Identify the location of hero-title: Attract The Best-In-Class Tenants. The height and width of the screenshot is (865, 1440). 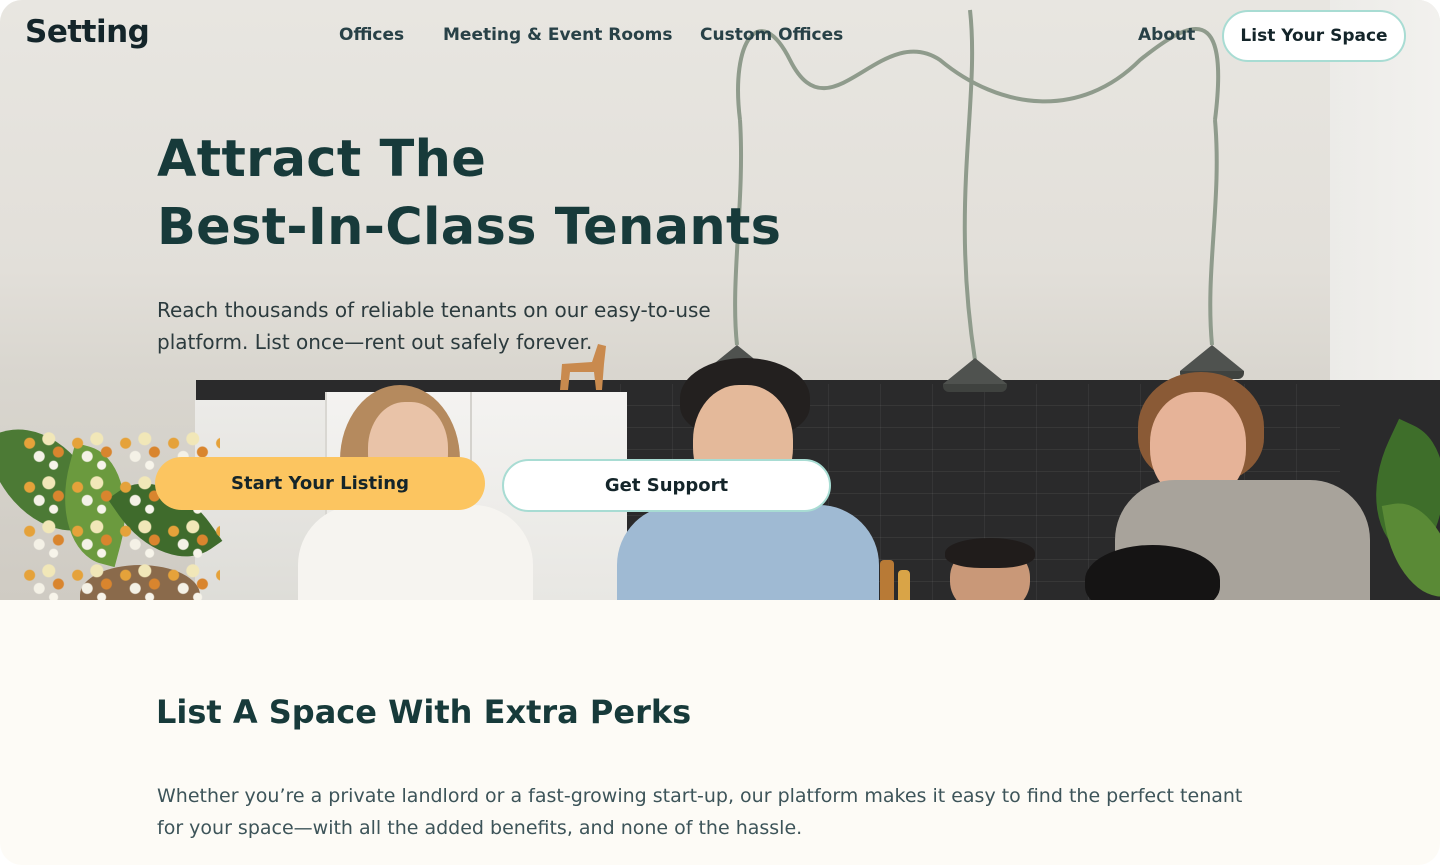
(469, 194).